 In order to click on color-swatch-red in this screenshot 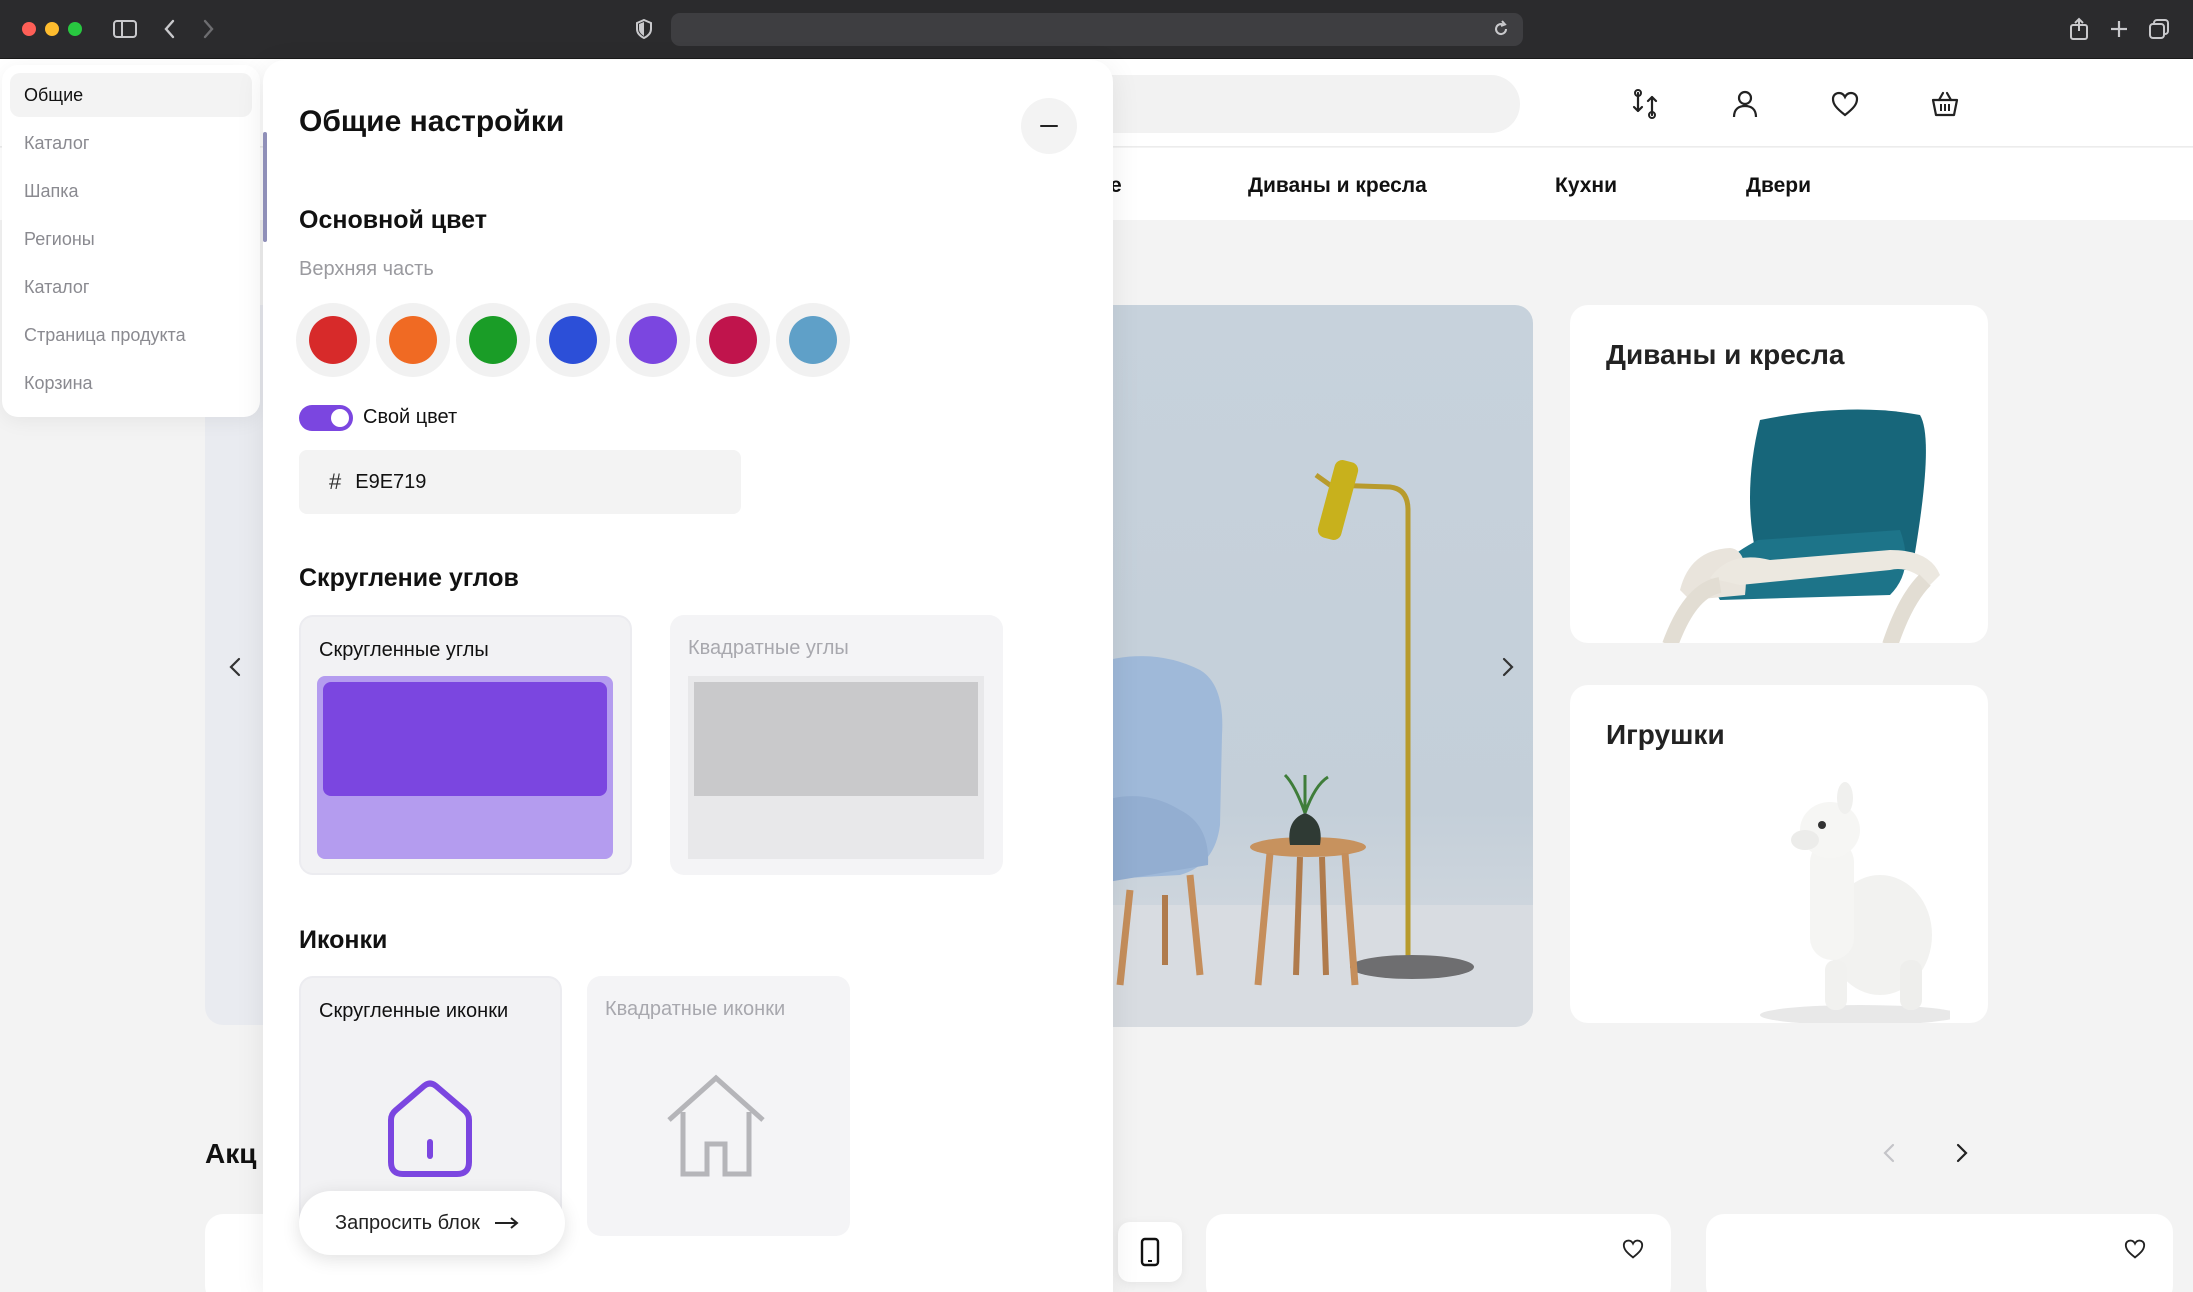, I will do `click(333, 340)`.